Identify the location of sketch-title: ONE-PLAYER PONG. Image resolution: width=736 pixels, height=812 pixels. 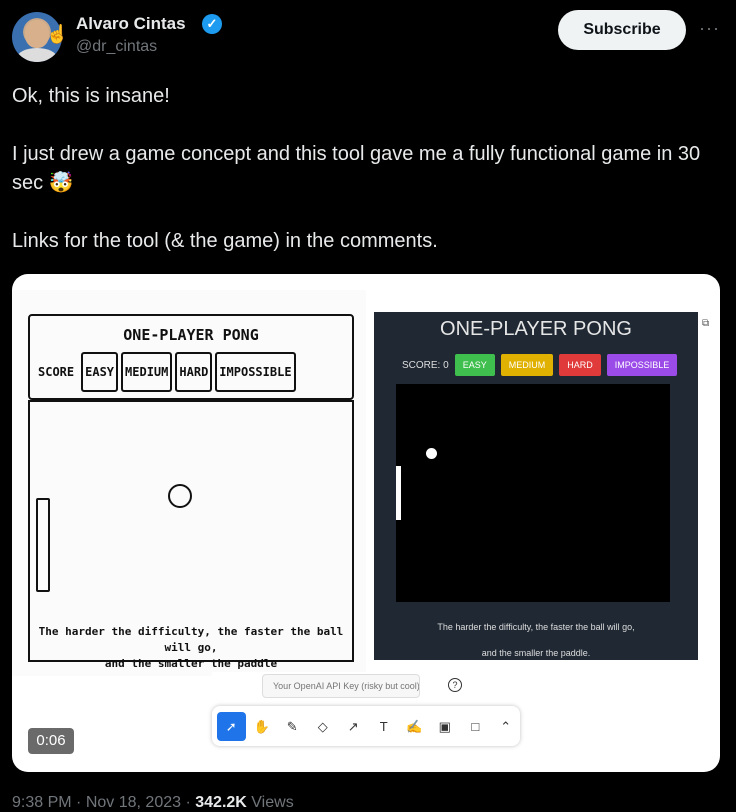
(191, 335).